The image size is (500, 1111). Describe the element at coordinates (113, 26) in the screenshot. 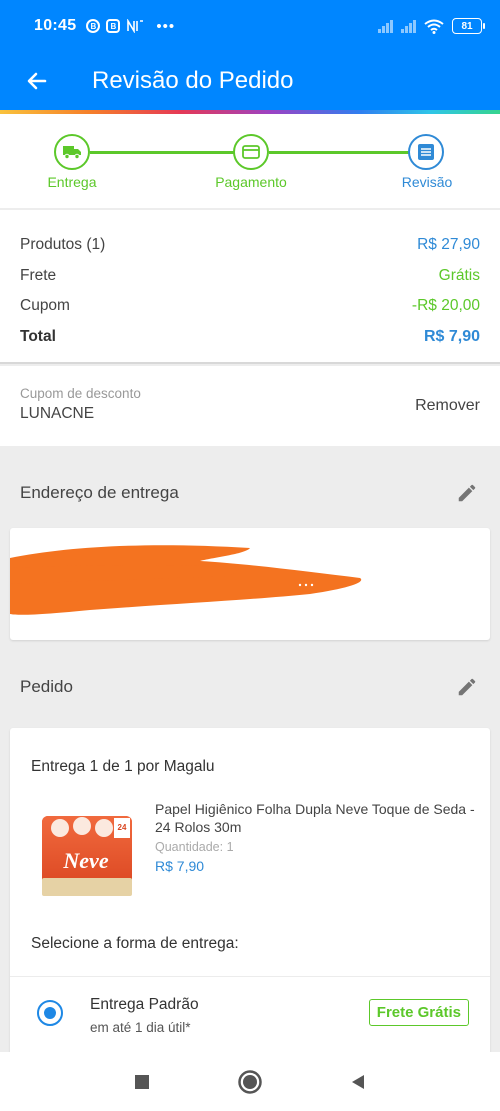

I see `b-square-icon: B` at that location.